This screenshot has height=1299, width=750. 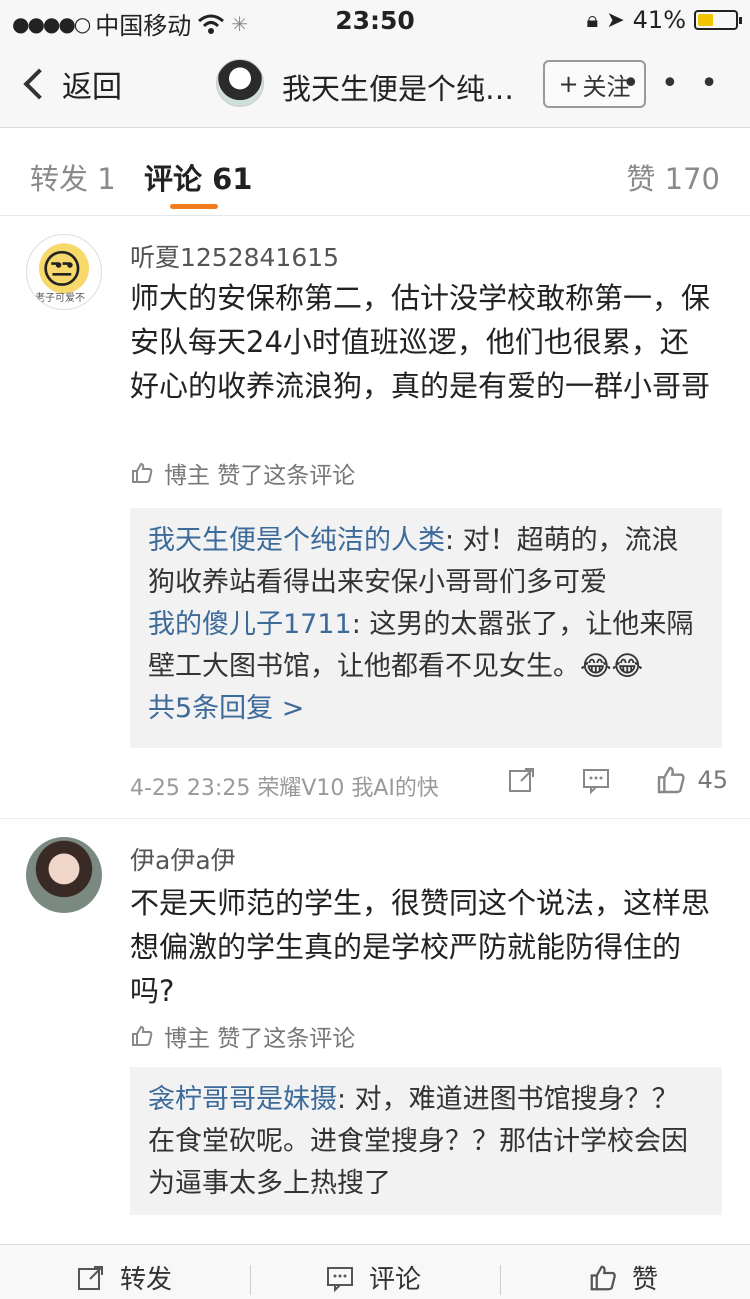 I want to click on comment-label: 评论, so click(x=395, y=1280).